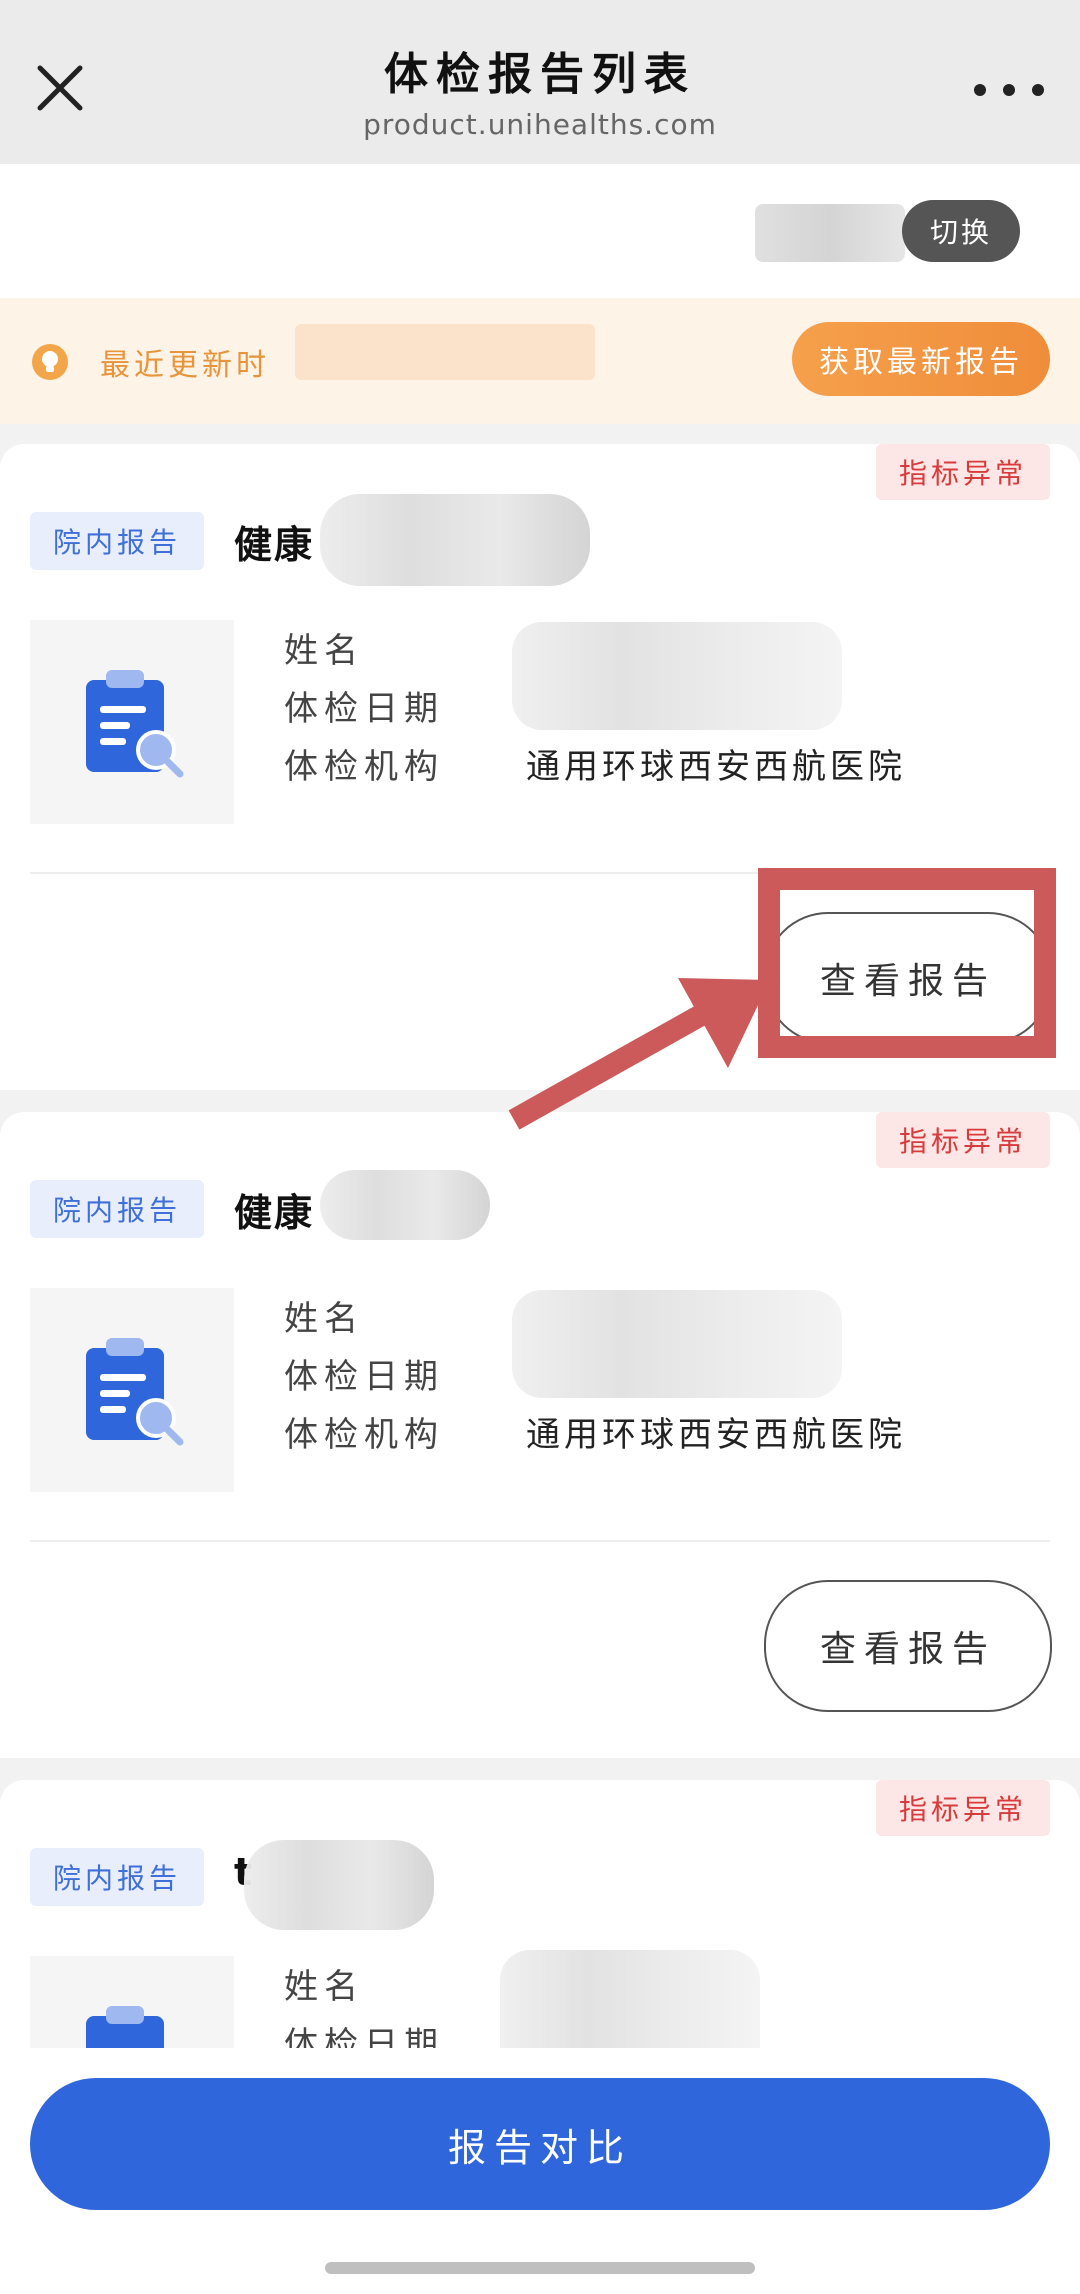  I want to click on page-url: product.unihealths.com, so click(540, 124).